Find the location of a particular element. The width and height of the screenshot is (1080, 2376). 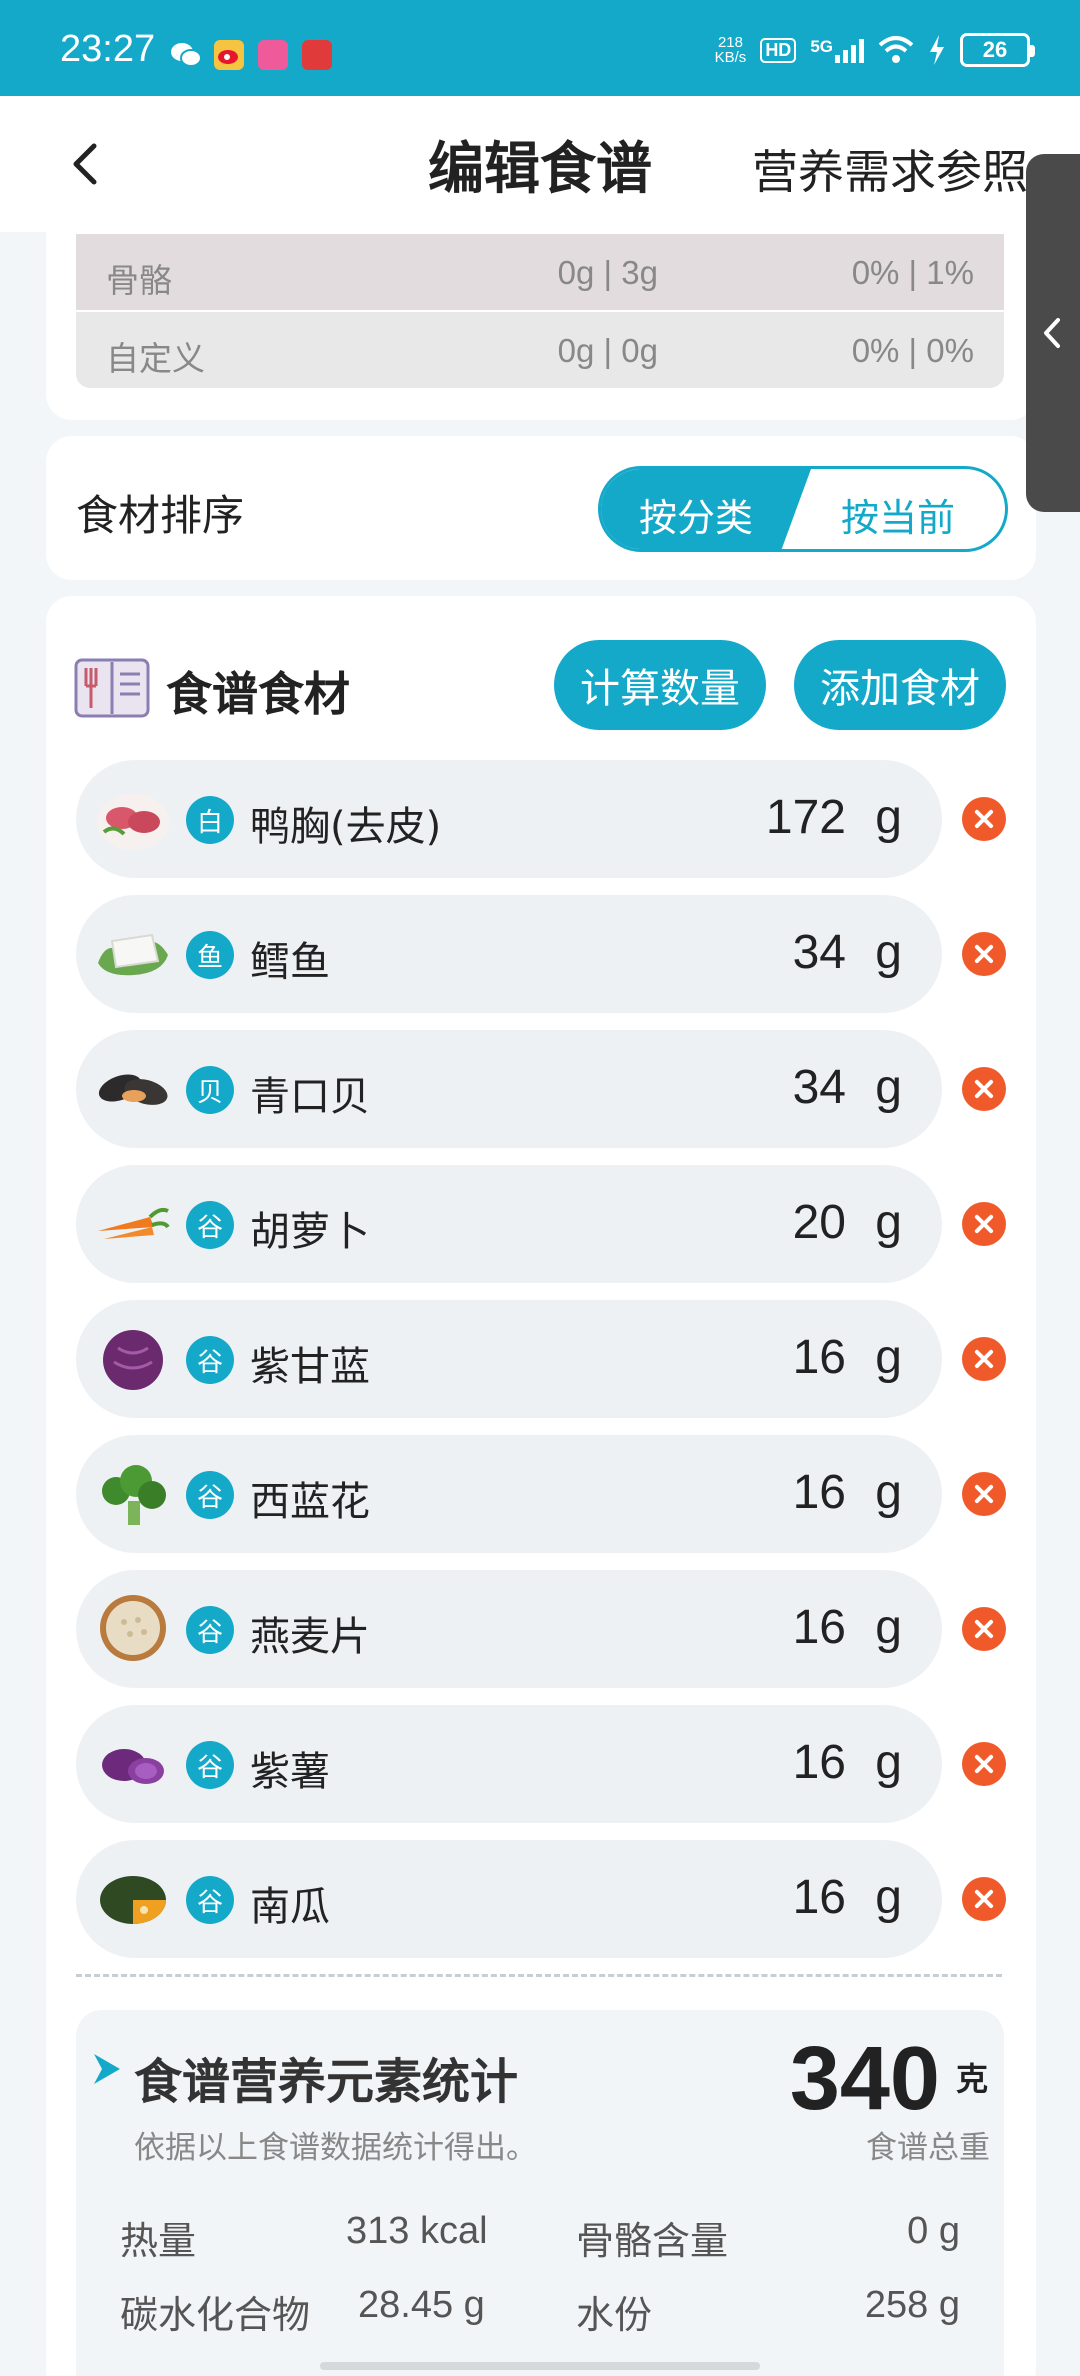

network-speed: 218 KB/s is located at coordinates (730, 50).